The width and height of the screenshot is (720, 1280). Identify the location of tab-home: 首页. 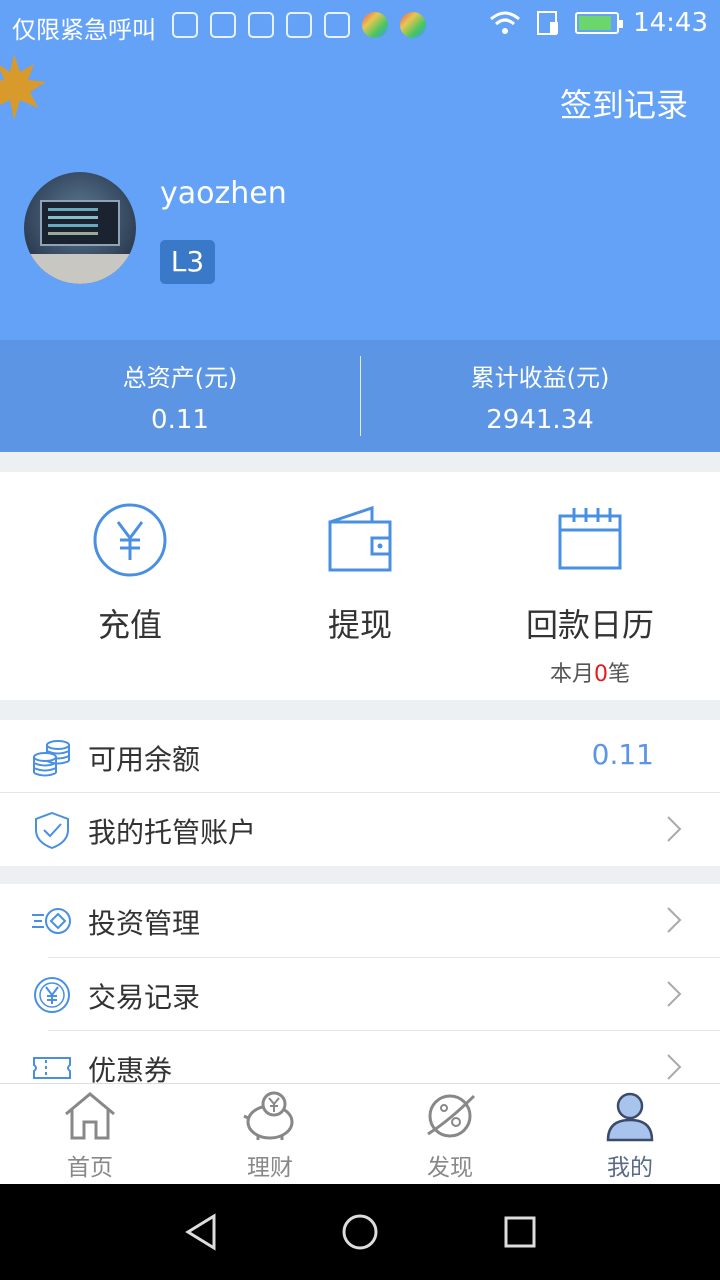
(90, 1136).